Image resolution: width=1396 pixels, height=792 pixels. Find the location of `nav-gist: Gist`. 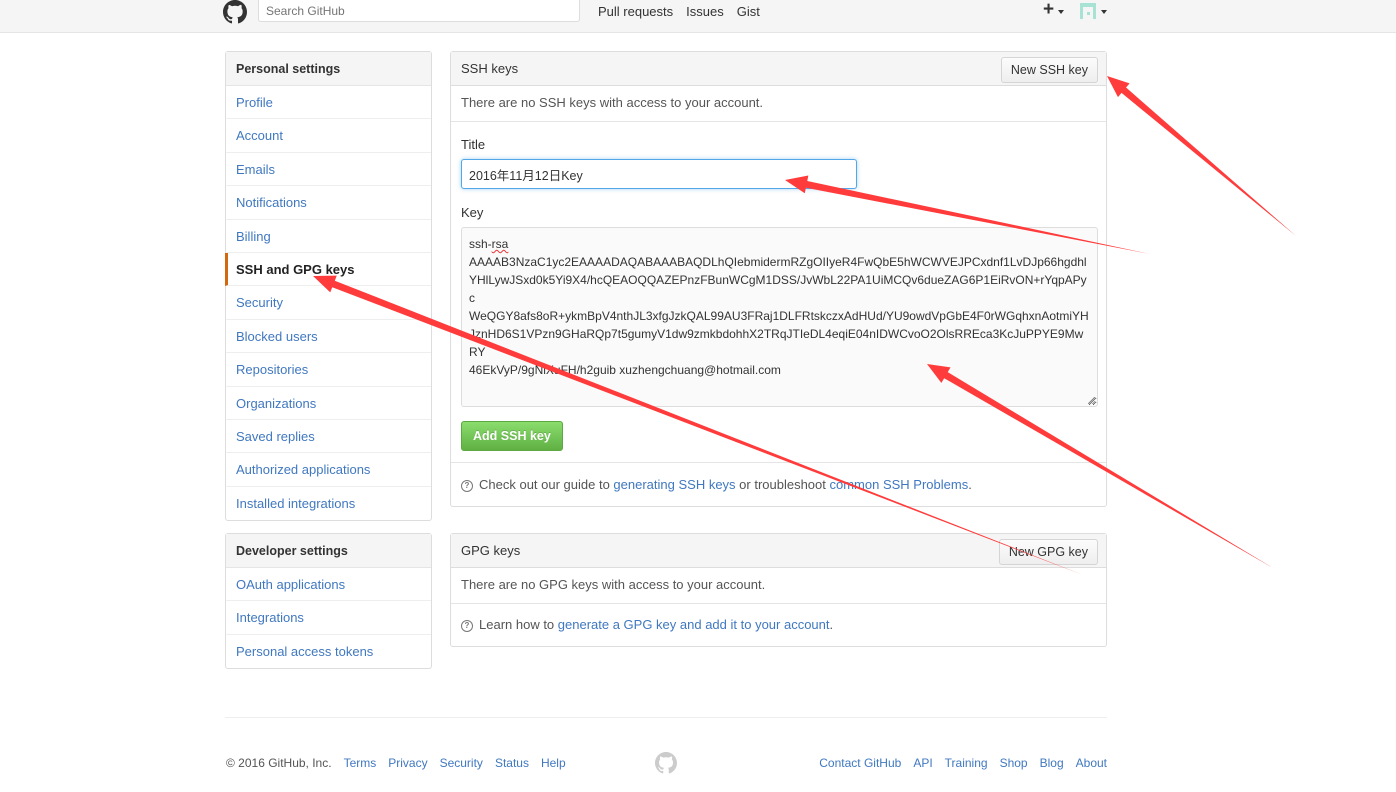

nav-gist: Gist is located at coordinates (748, 11).